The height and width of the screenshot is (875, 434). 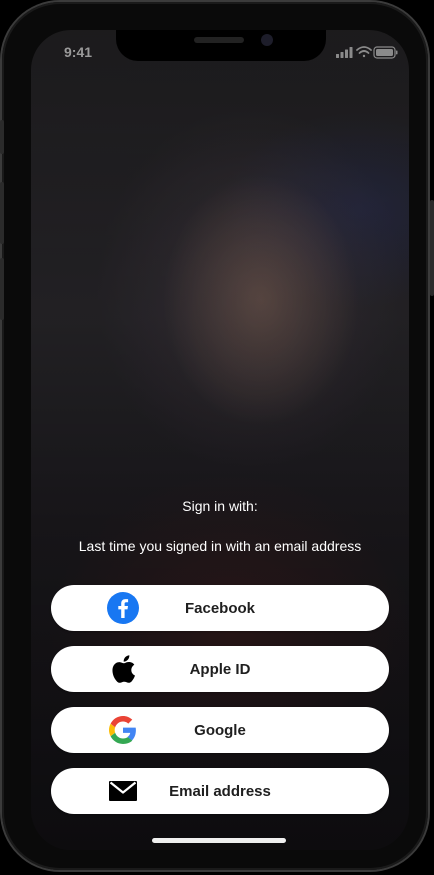 I want to click on google-button: Google, so click(x=220, y=730).